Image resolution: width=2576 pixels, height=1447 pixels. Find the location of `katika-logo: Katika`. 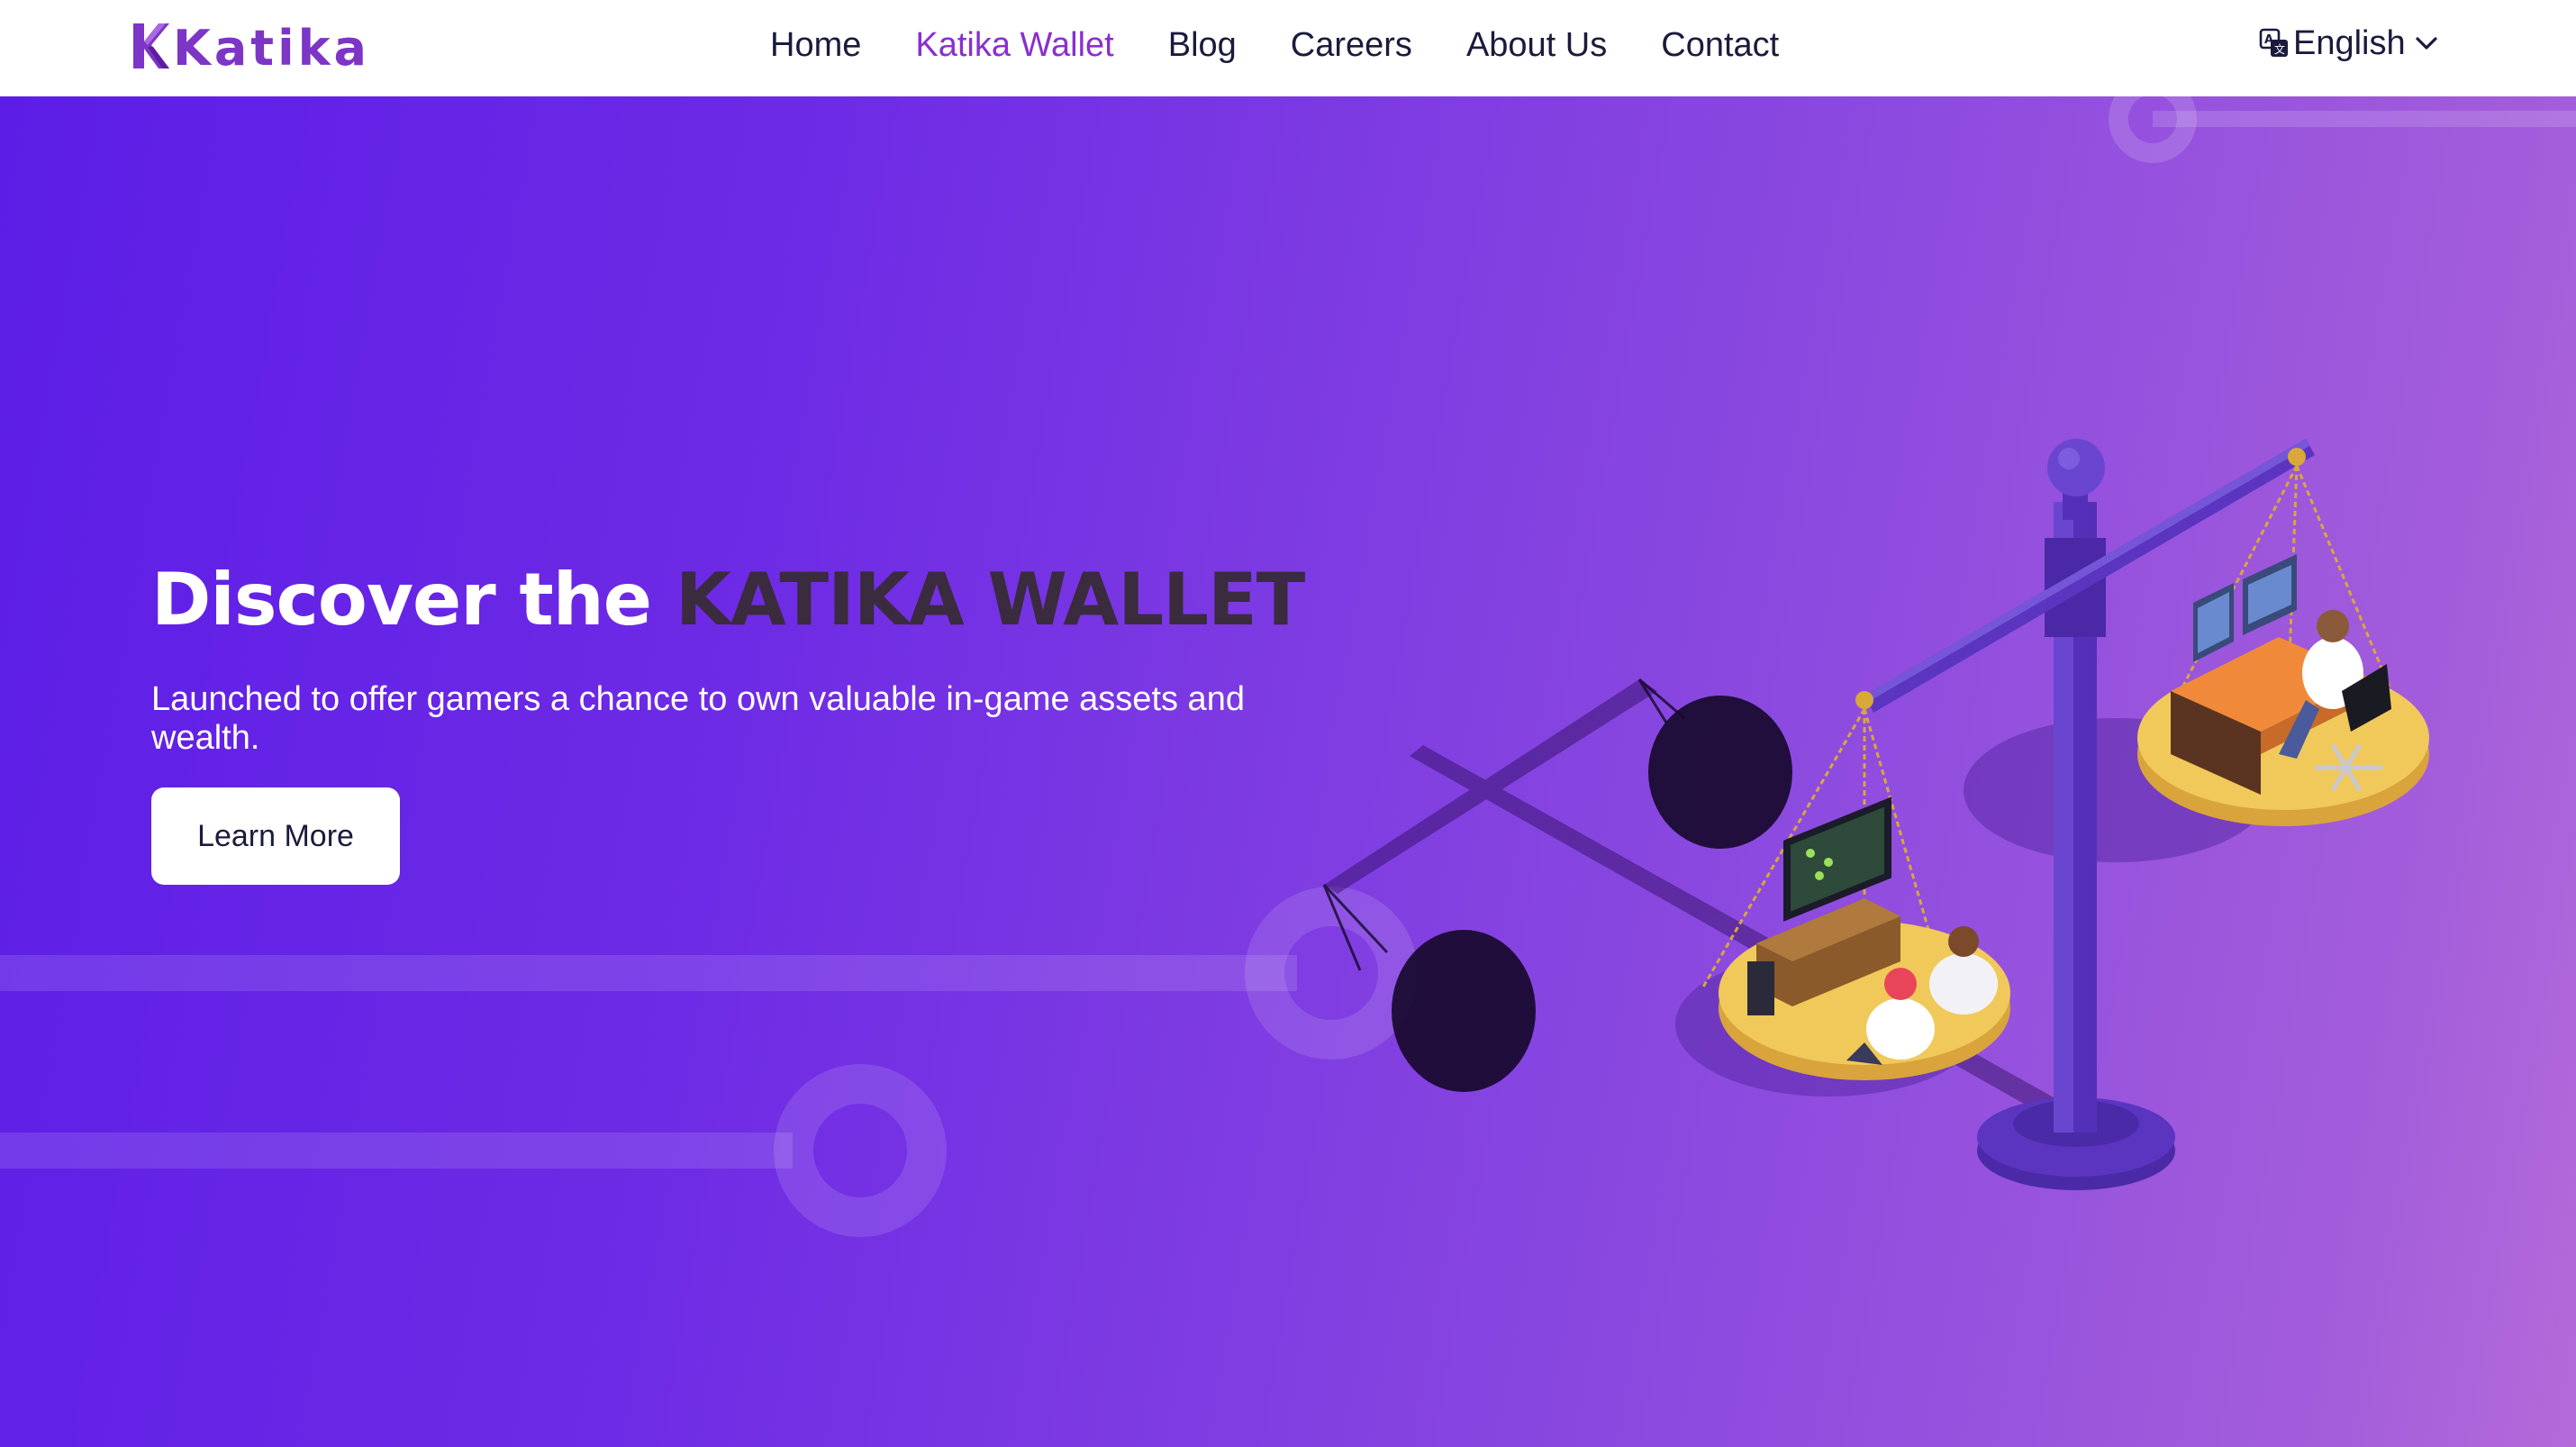

katika-logo: Katika is located at coordinates (251, 46).